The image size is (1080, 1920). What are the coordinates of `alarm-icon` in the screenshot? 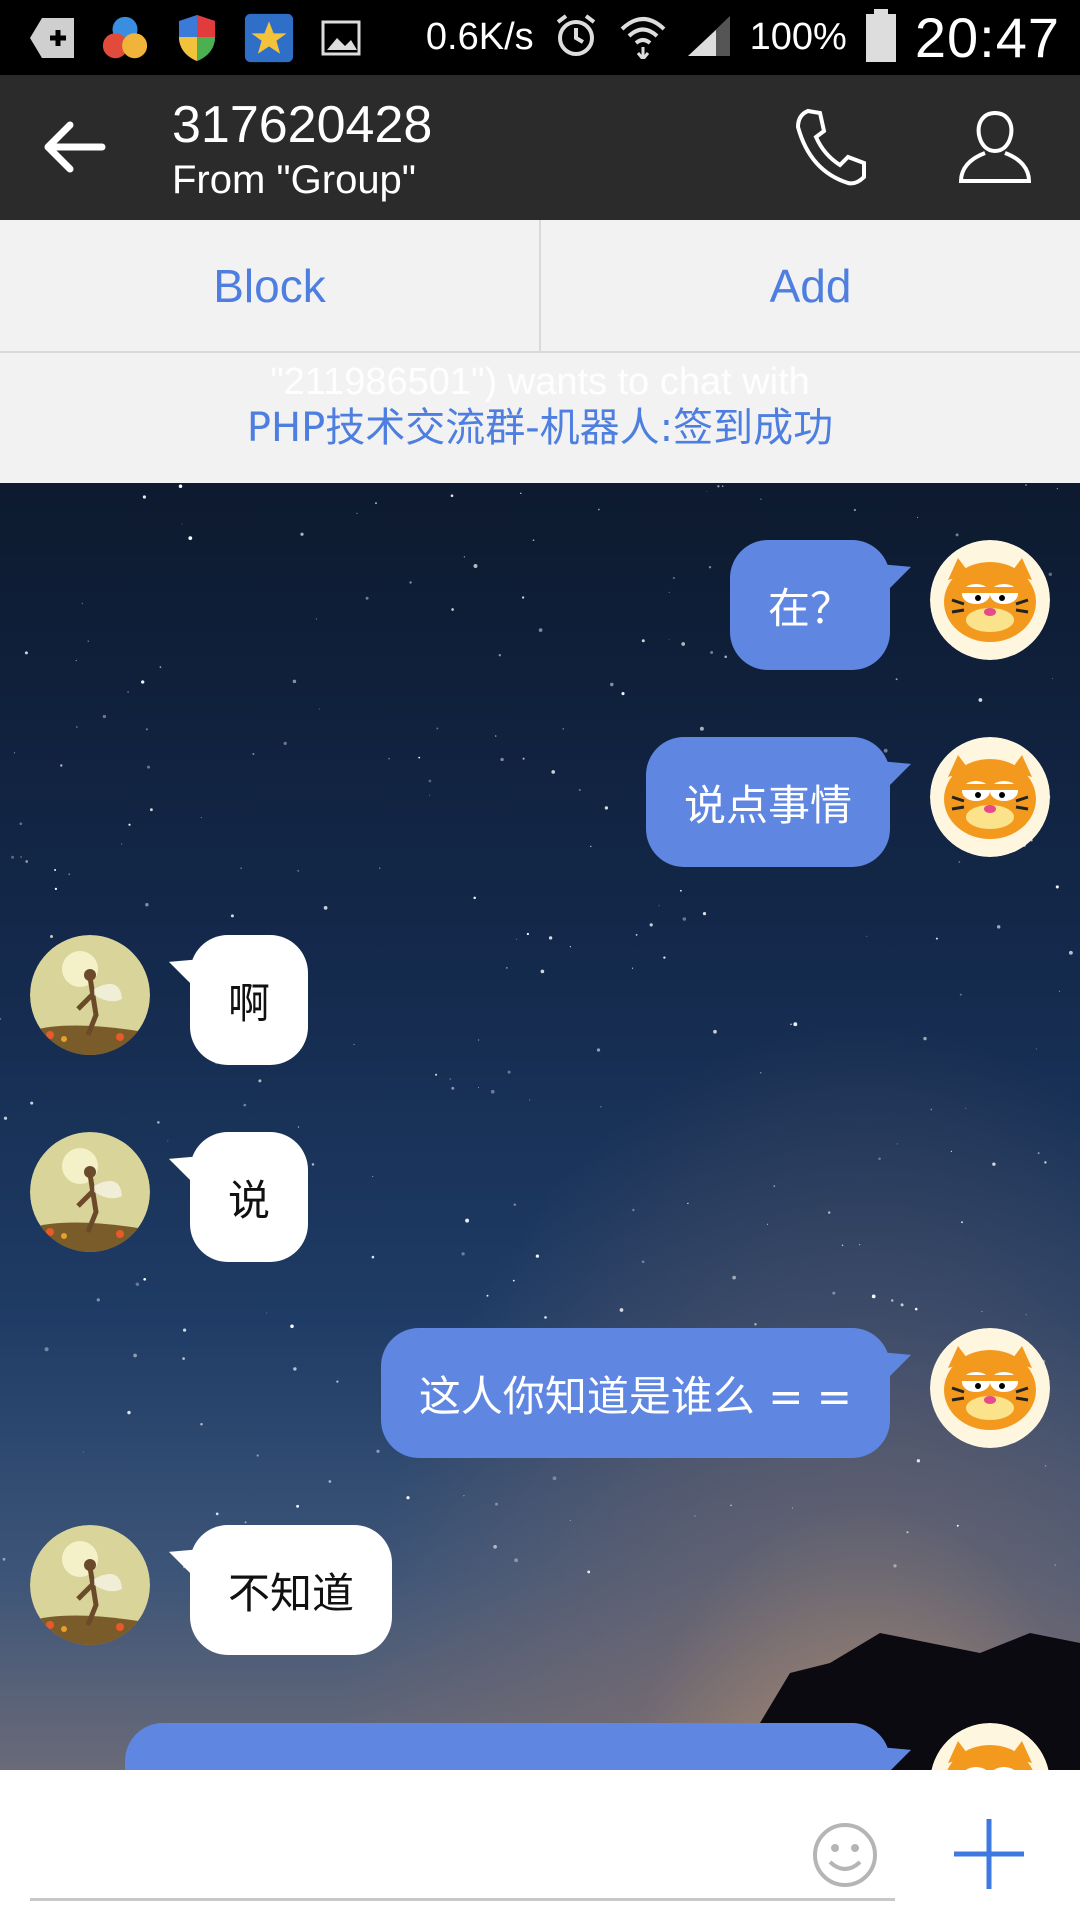 It's located at (576, 38).